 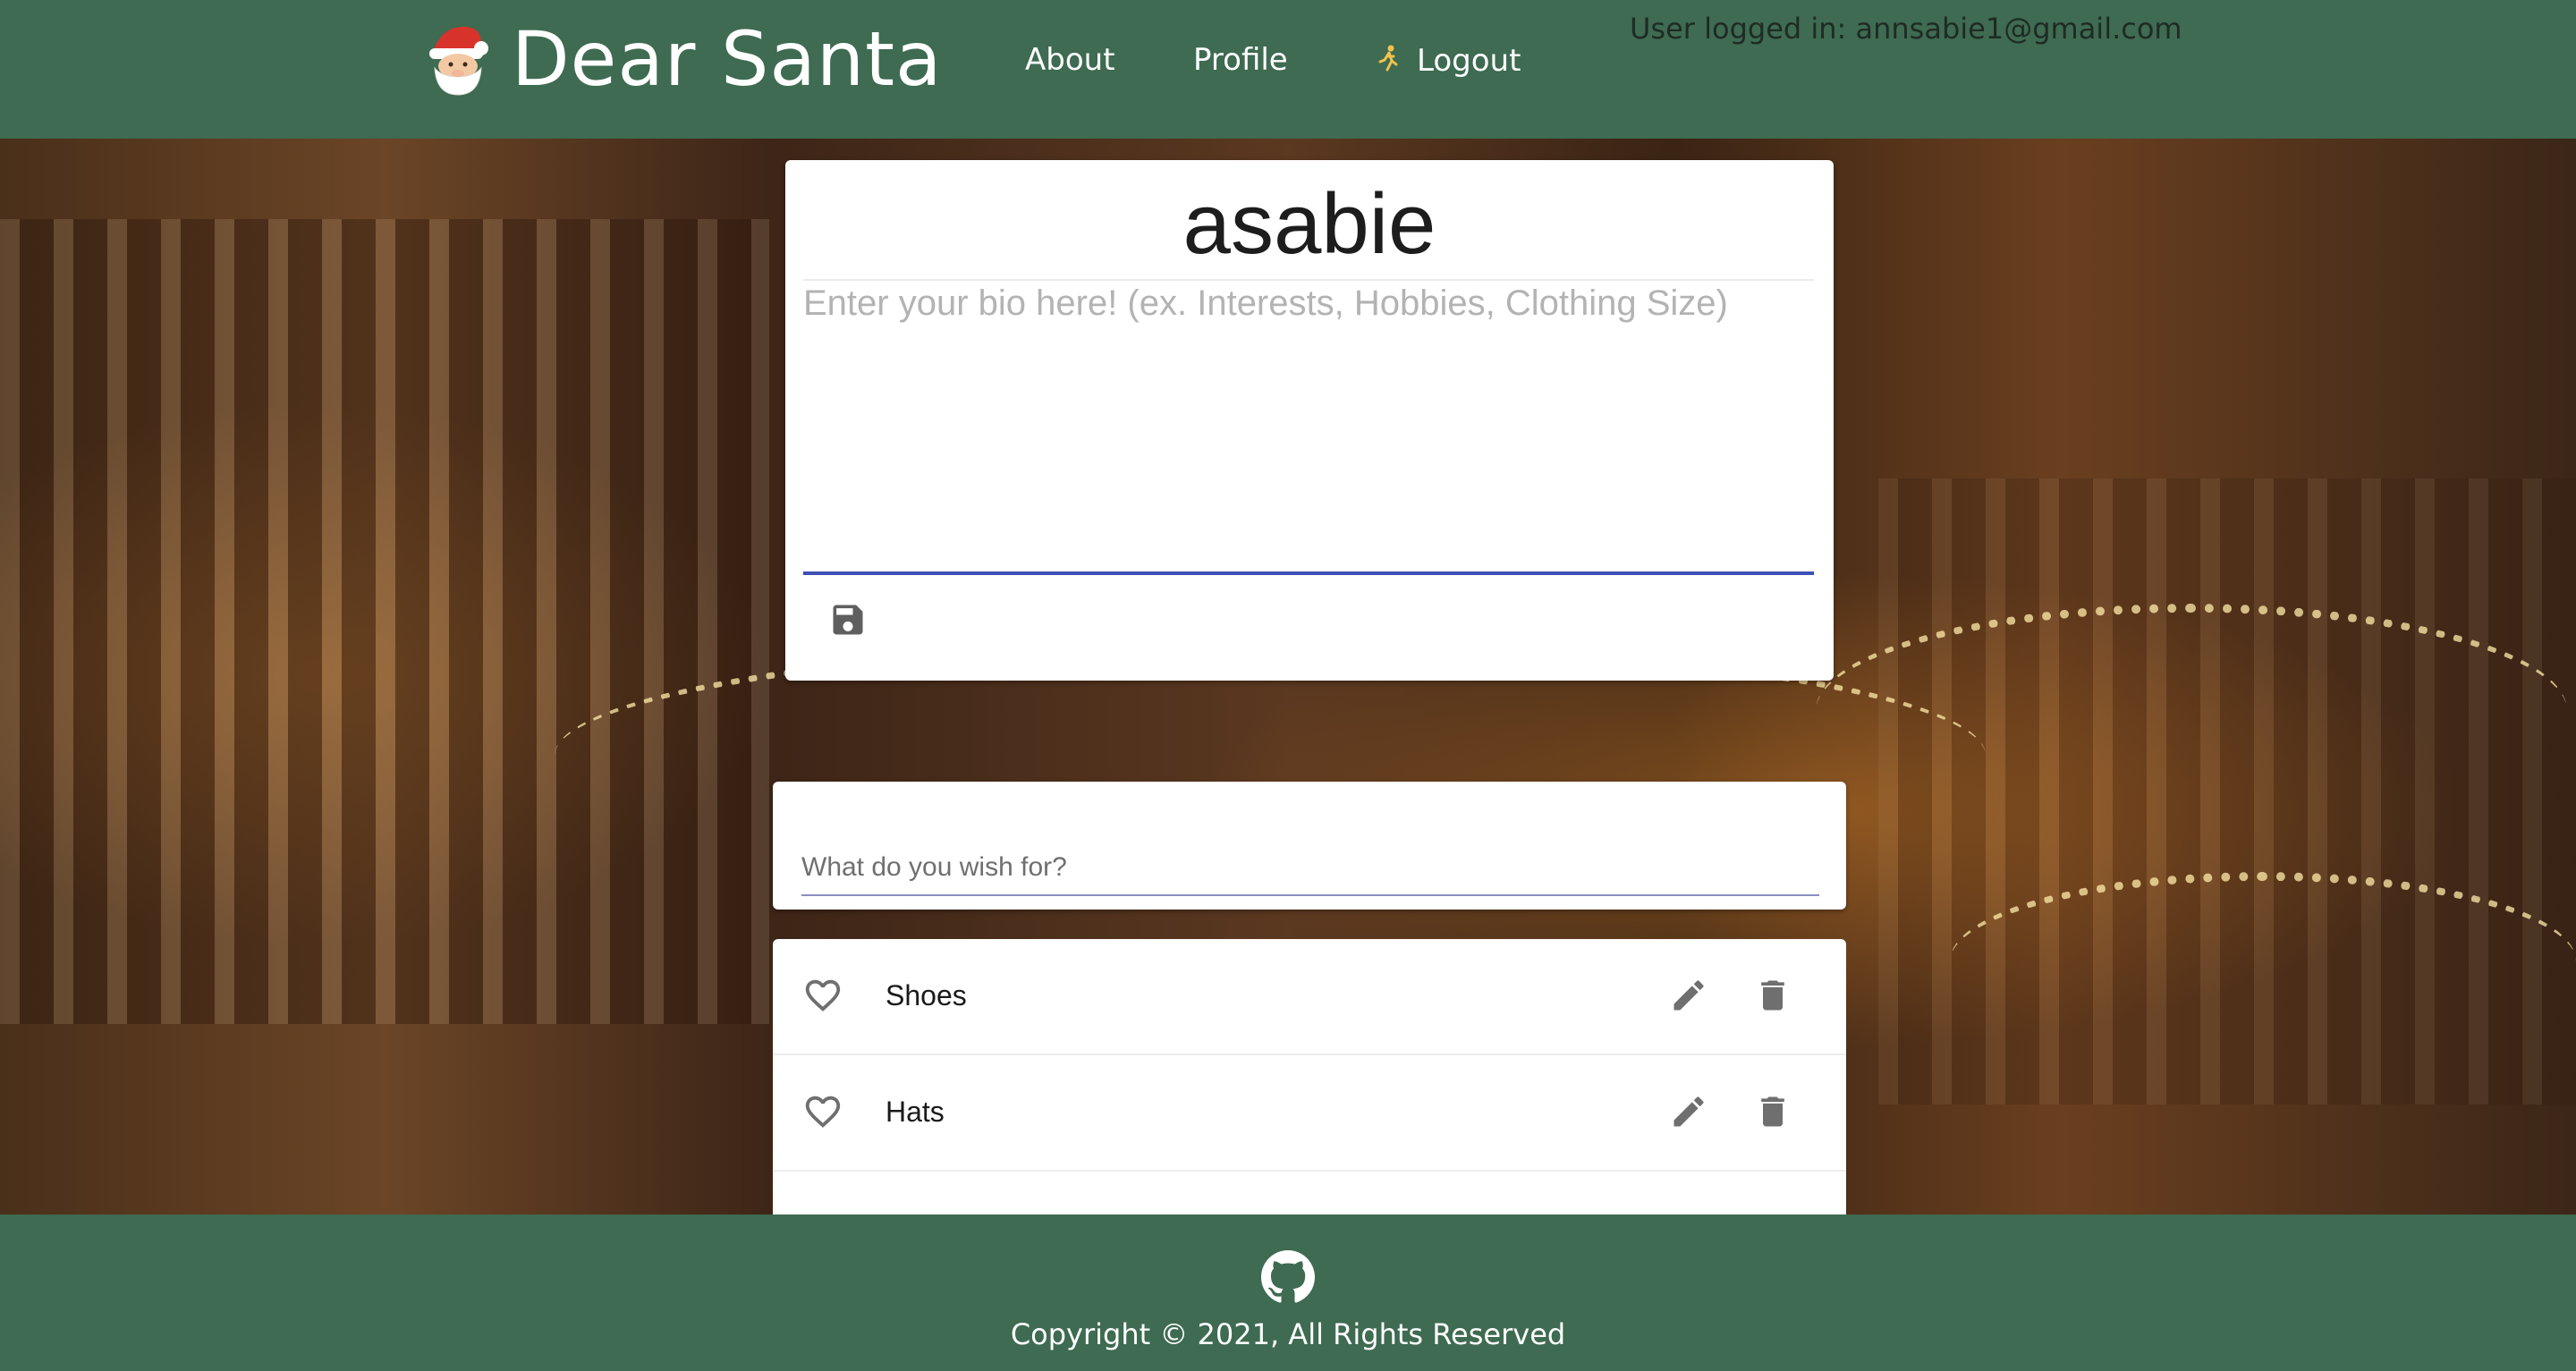 I want to click on wish-input, so click(x=1310, y=867).